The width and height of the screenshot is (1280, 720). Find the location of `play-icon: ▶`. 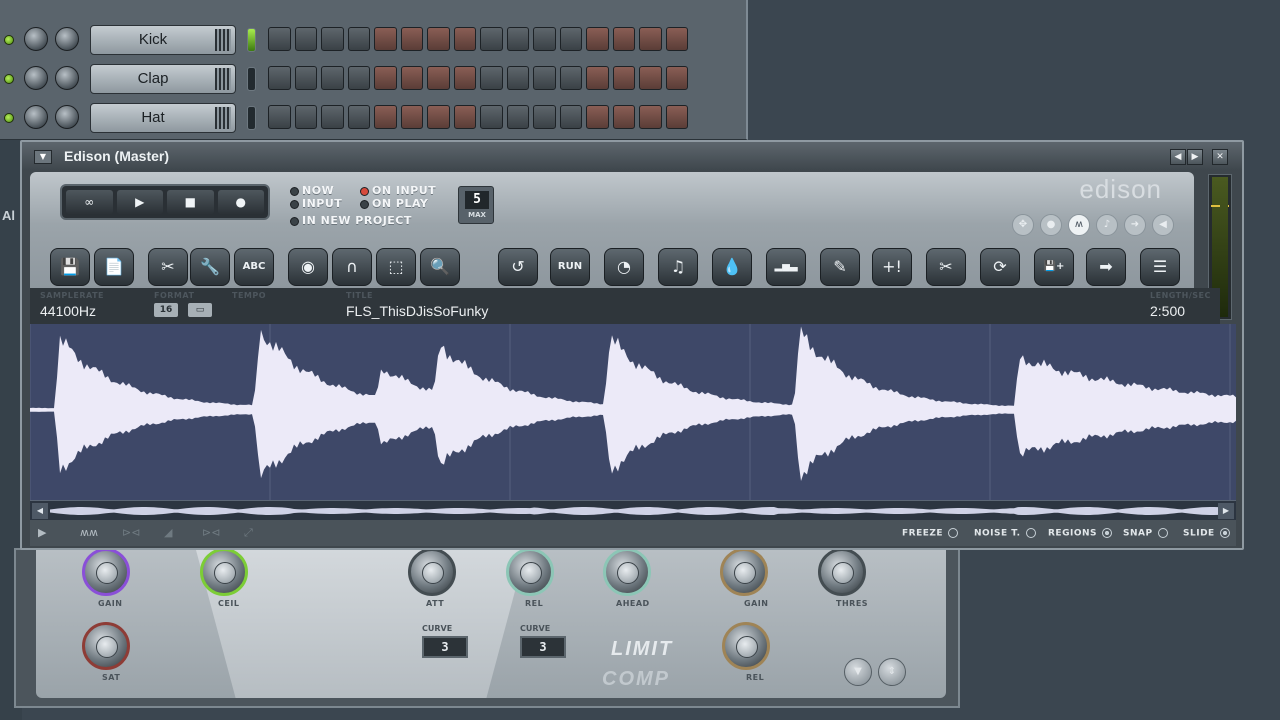

play-icon: ▶ is located at coordinates (42, 532).